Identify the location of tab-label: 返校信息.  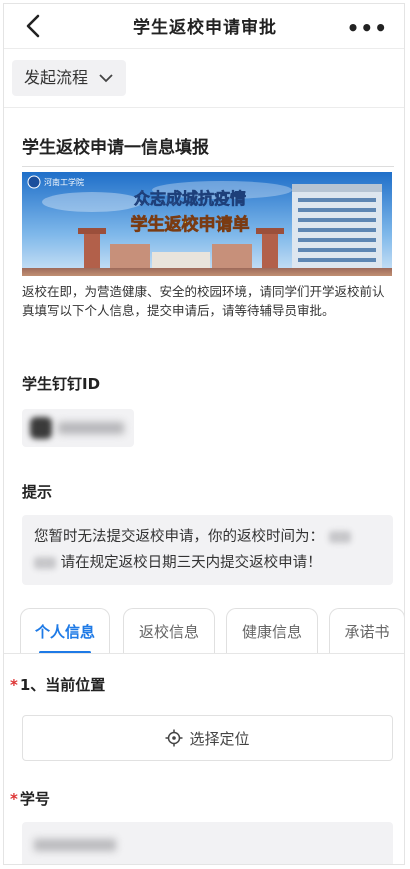
(168, 632).